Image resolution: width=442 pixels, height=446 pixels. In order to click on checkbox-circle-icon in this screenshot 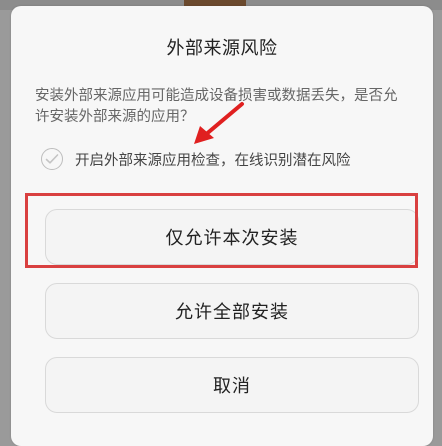, I will do `click(52, 159)`.